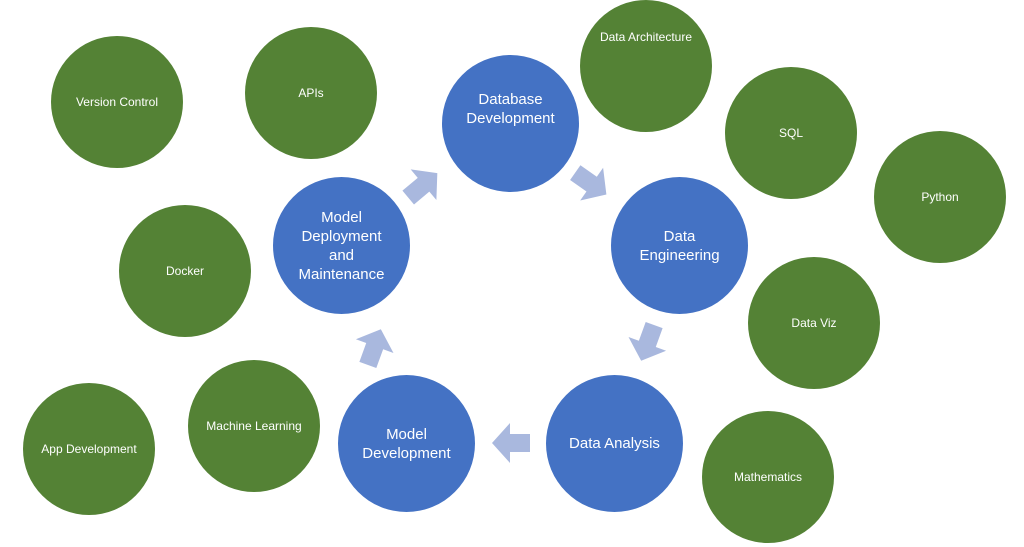 The height and width of the screenshot is (547, 1024). What do you see at coordinates (511, 443) in the screenshot?
I see `arrow-da-to-md` at bounding box center [511, 443].